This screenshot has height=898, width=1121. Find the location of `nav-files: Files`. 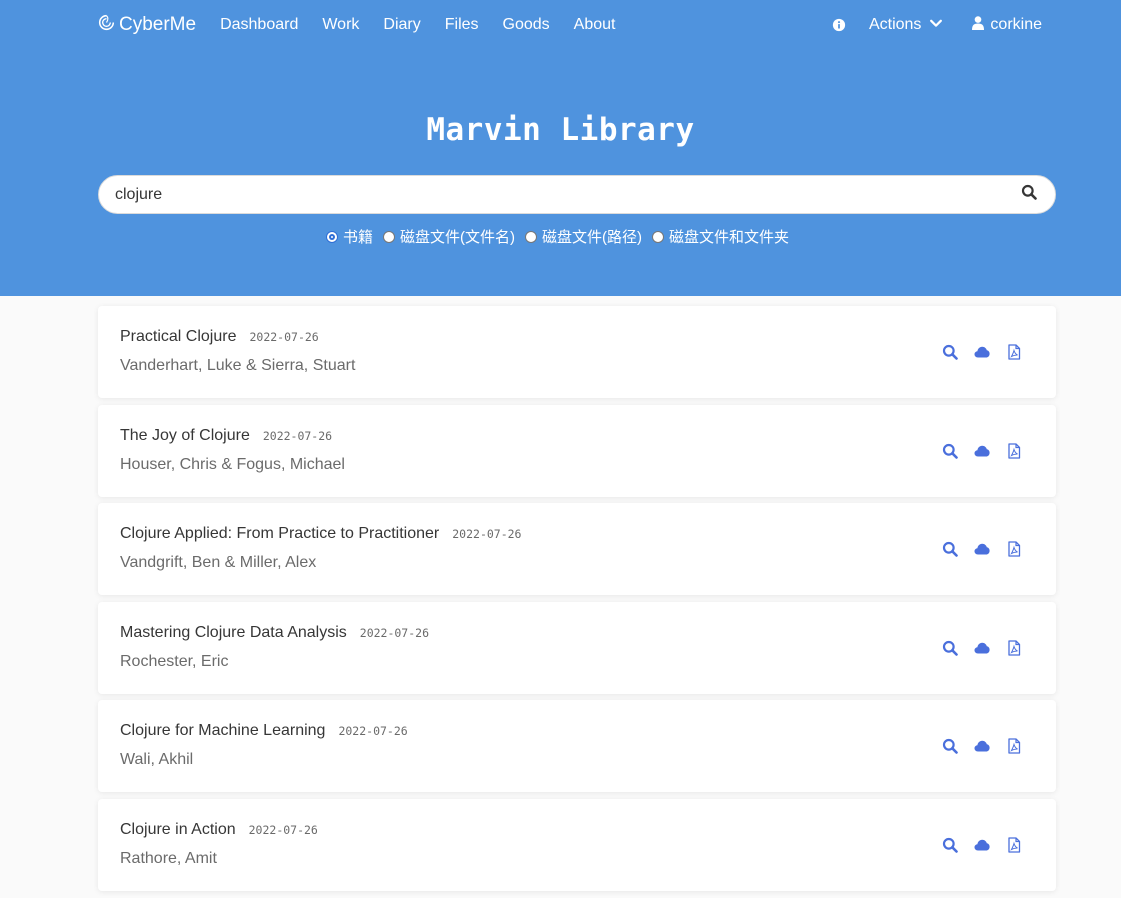

nav-files: Files is located at coordinates (462, 25).